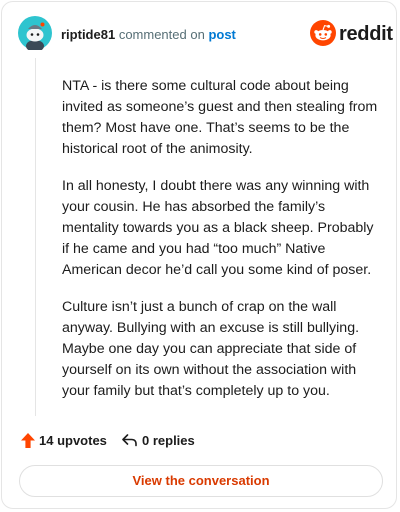  I want to click on thread-line, so click(35, 237).